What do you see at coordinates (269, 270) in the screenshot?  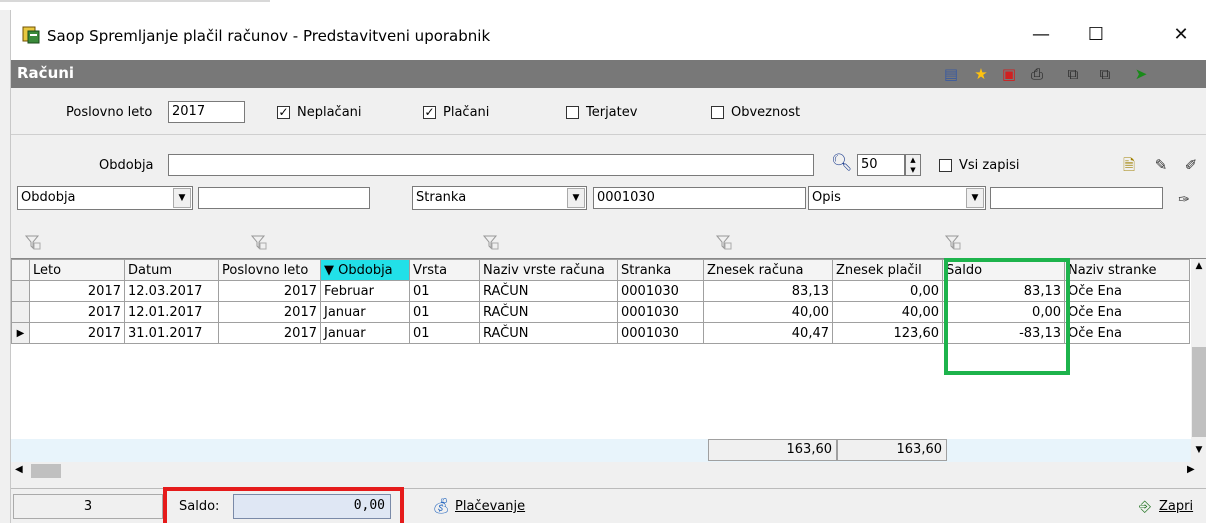 I see `col-header-poslovno-leto: Poslovno leto` at bounding box center [269, 270].